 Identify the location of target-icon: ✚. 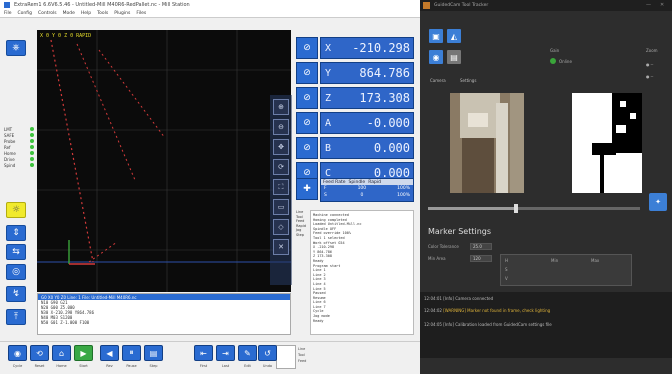
(307, 189).